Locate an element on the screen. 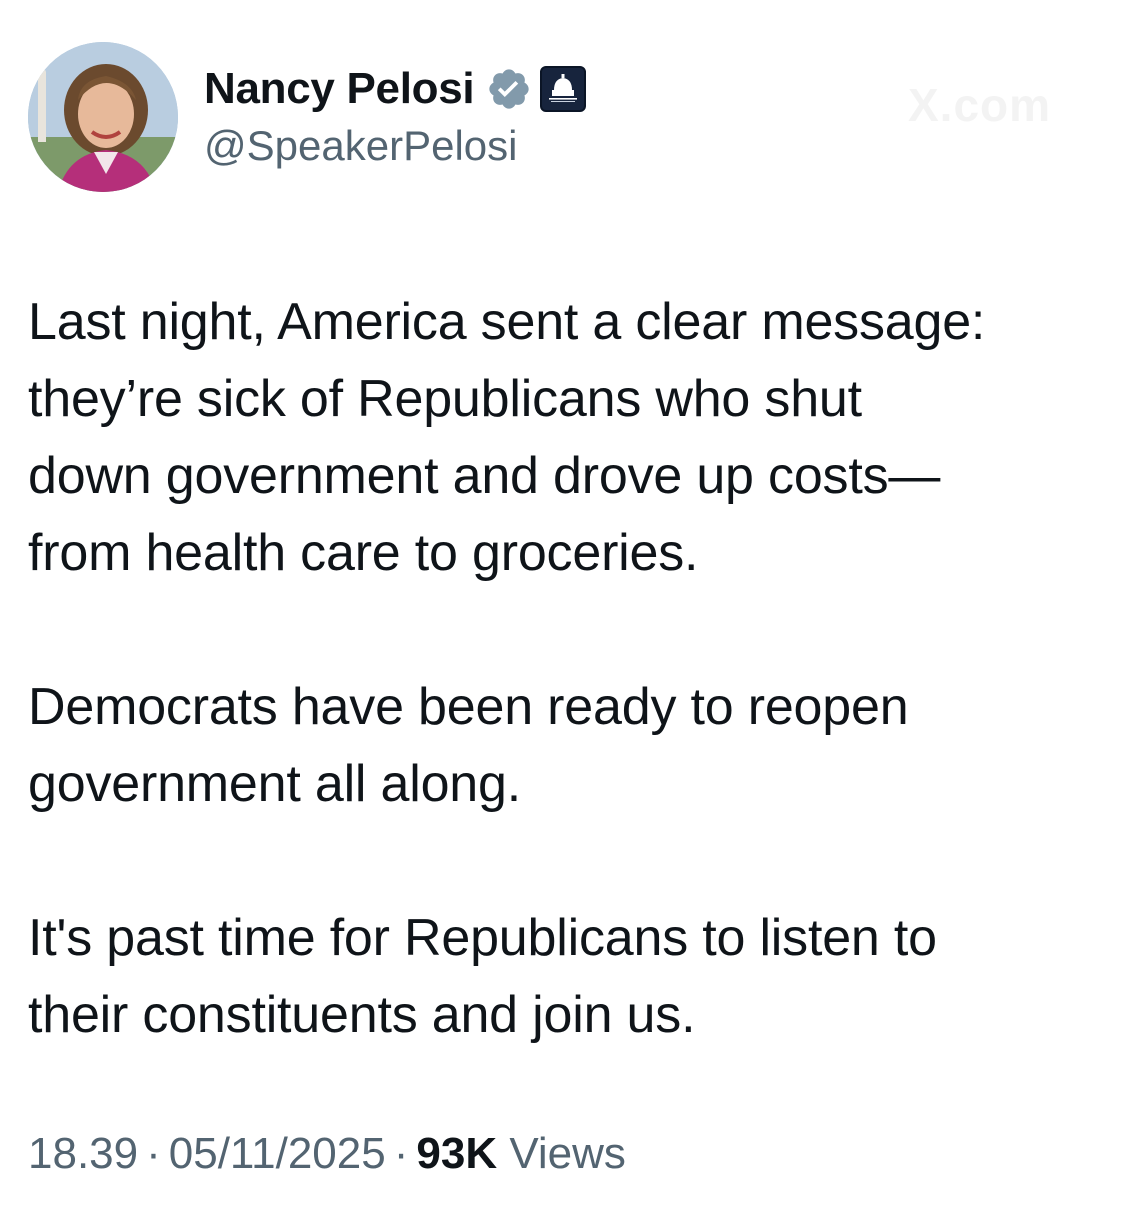 This screenshot has width=1125, height=1219. author-identity: Nancy Pelosi @SpeakerPelosi is located at coordinates (554, 117).